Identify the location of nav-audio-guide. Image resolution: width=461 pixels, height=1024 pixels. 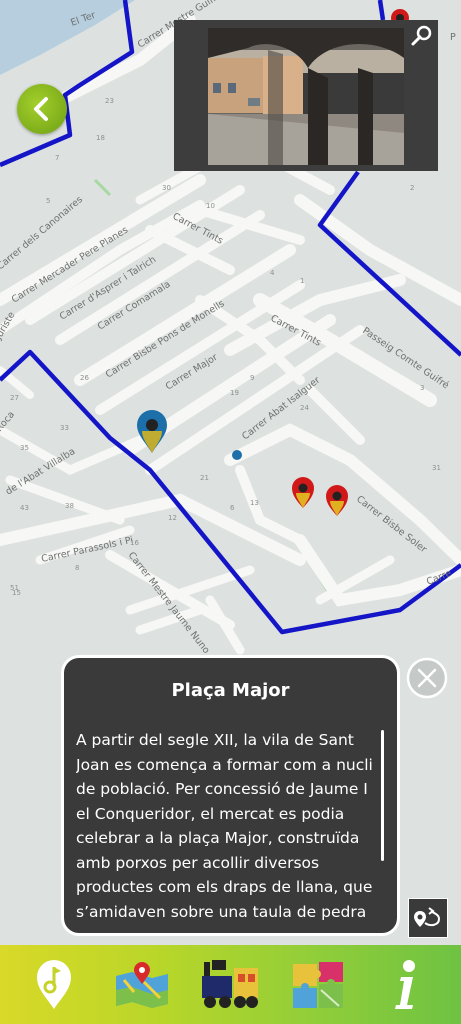
(54, 984).